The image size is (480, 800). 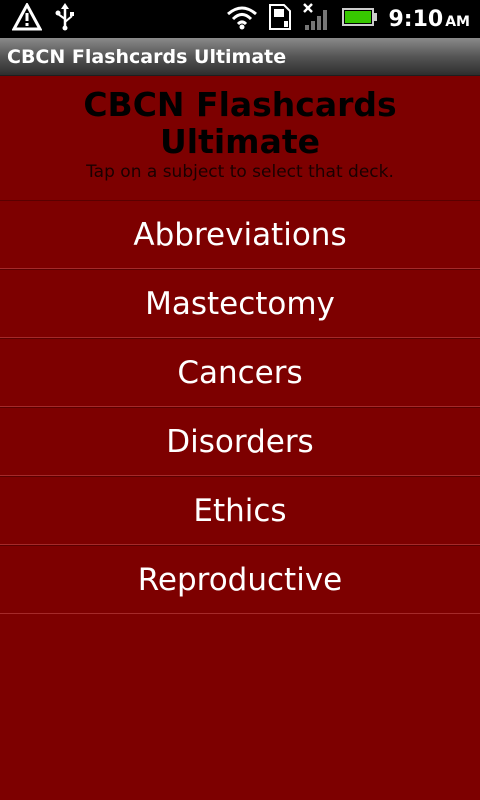 What do you see at coordinates (360, 19) in the screenshot?
I see `battery-icon` at bounding box center [360, 19].